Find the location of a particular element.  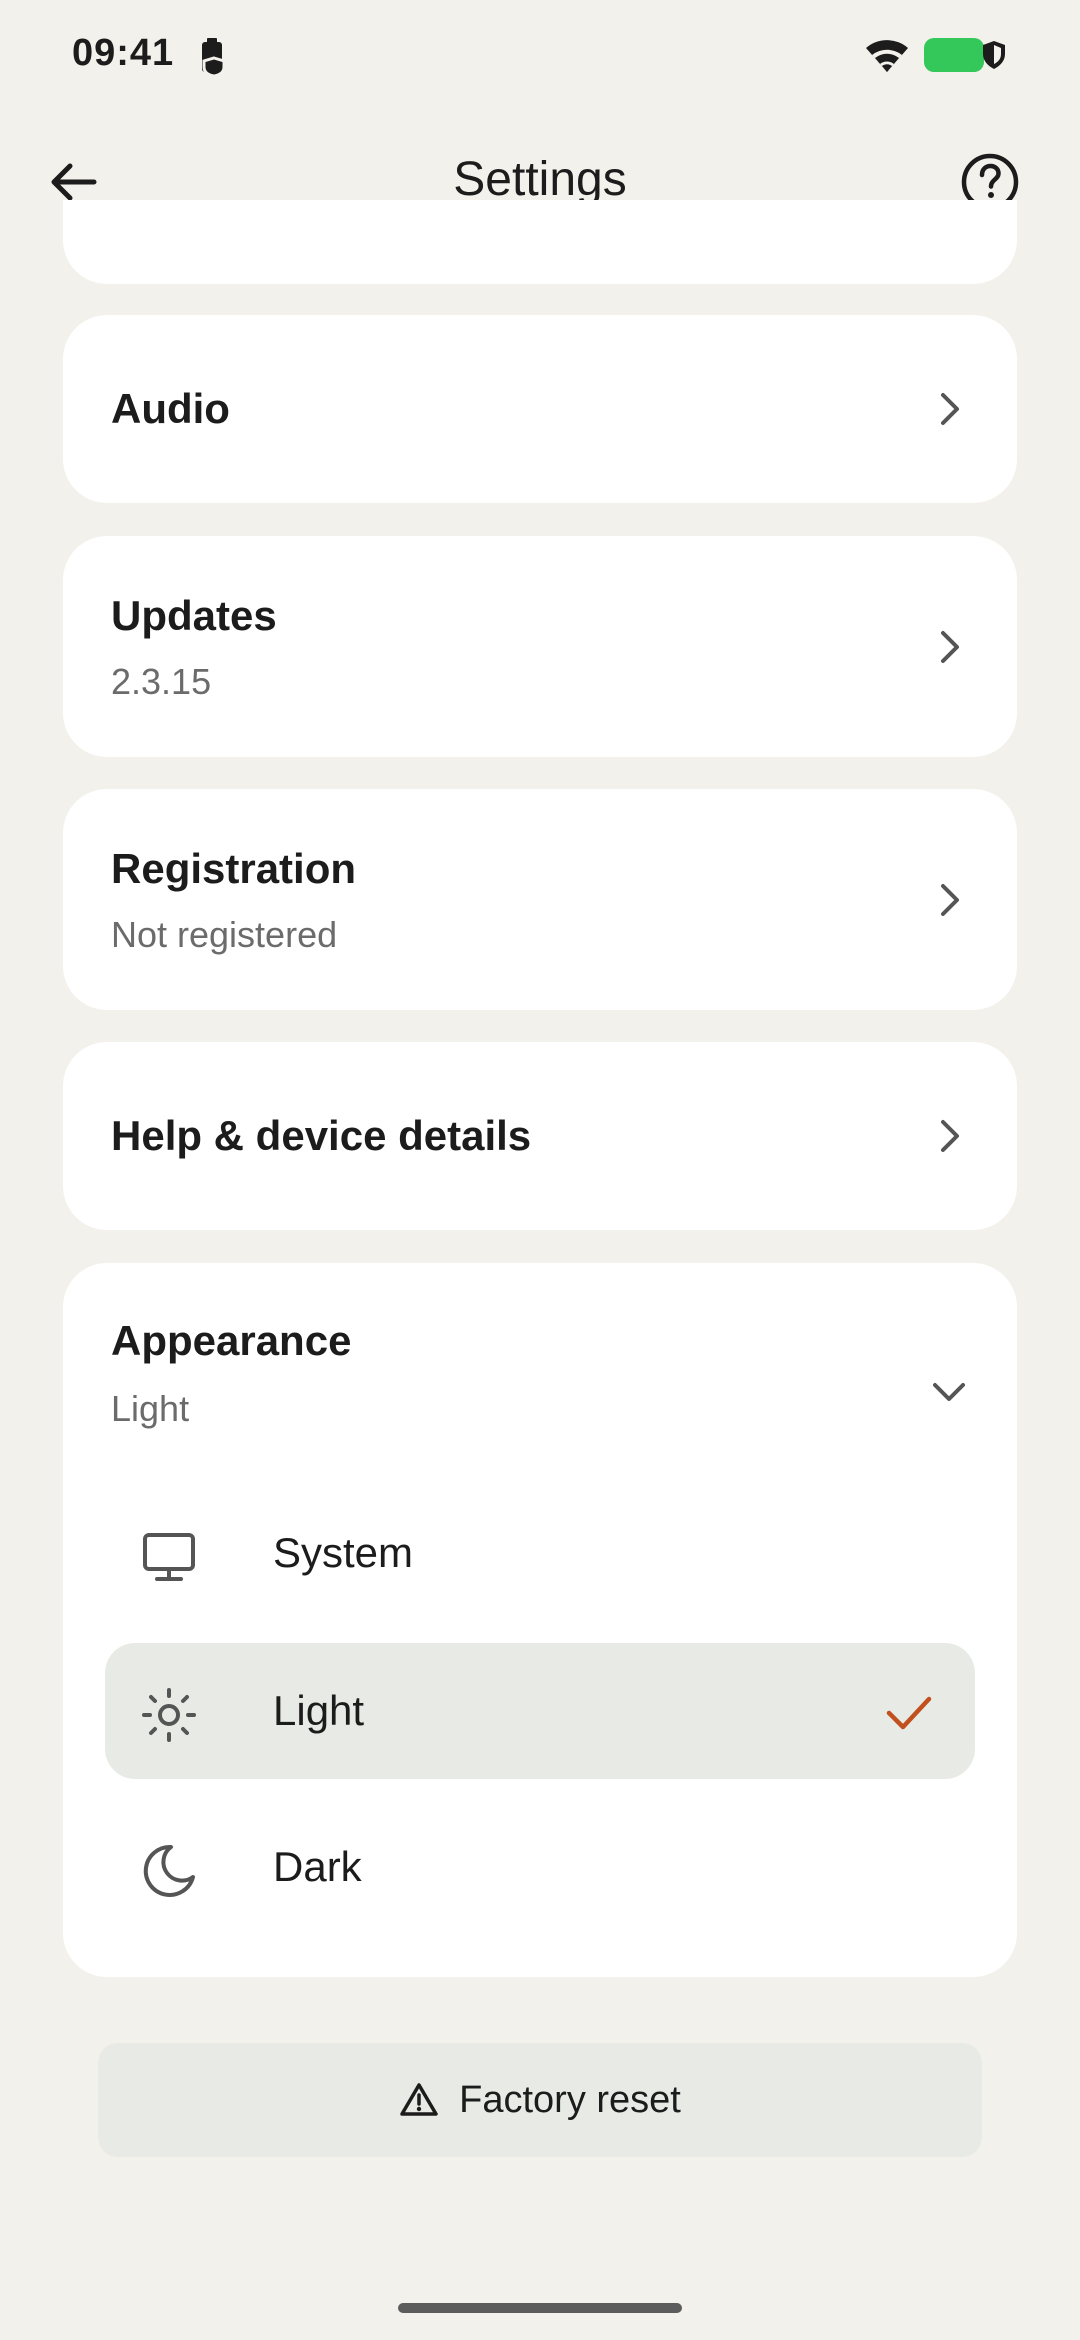

audio-title: Audio is located at coordinates (170, 408).